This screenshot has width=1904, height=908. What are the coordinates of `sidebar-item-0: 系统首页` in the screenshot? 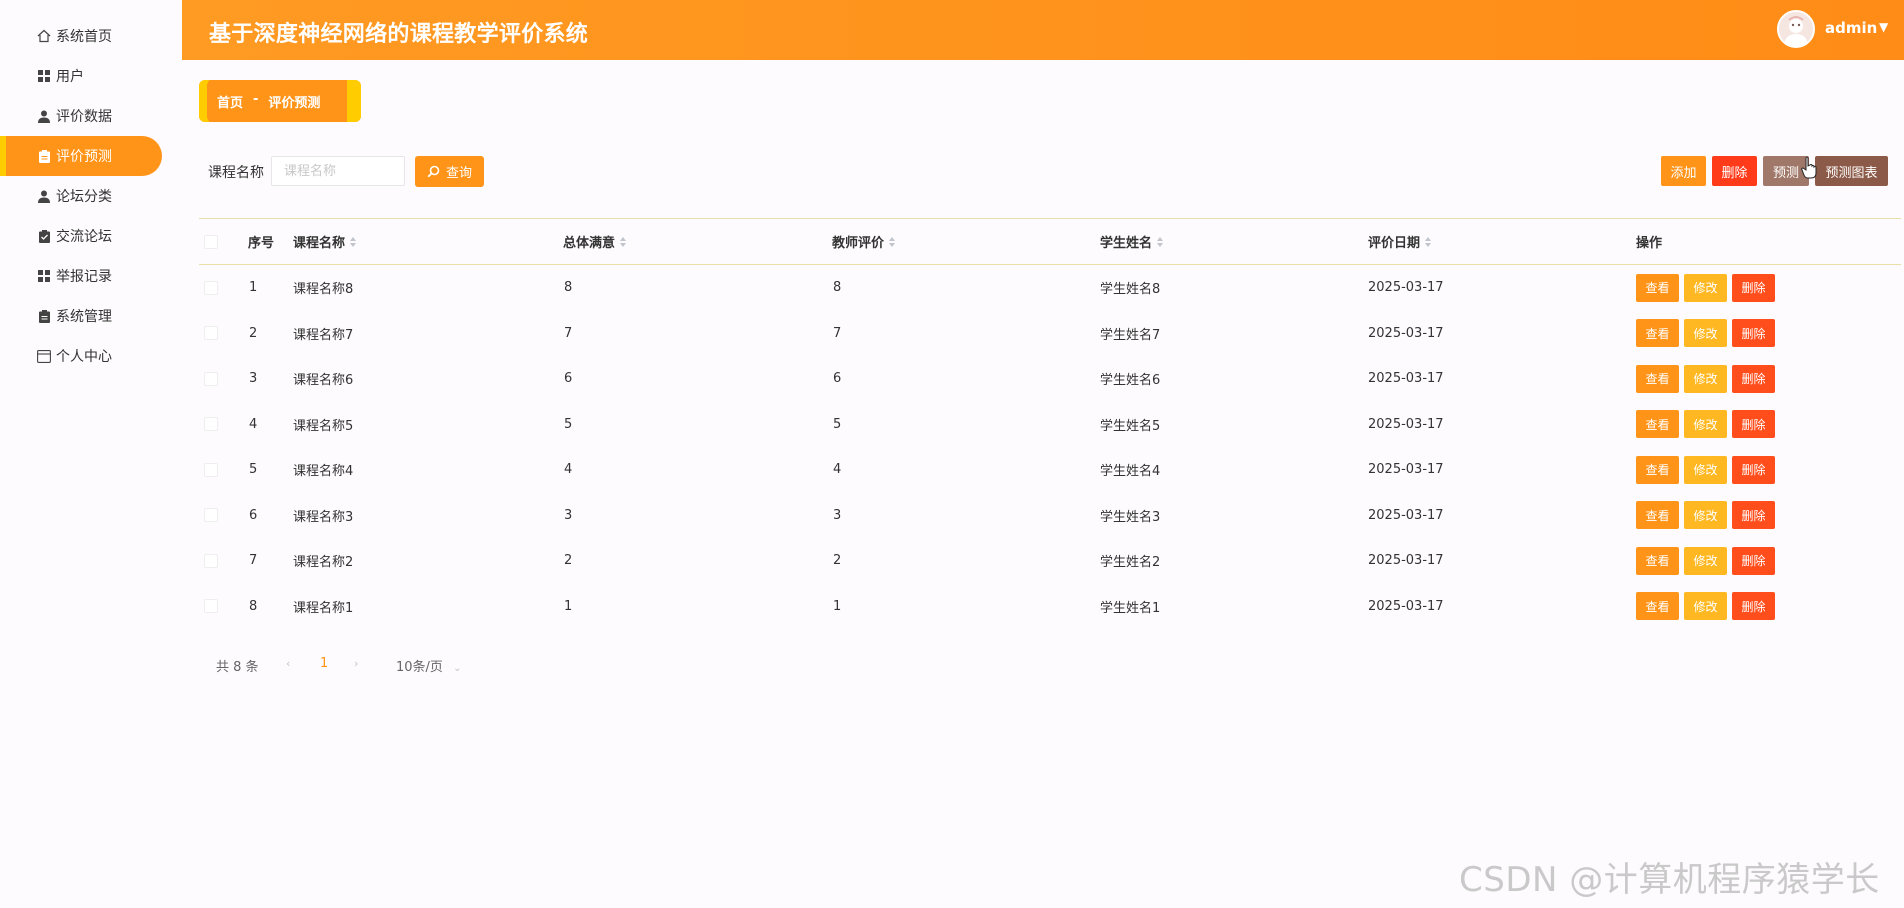 It's located at (81, 36).